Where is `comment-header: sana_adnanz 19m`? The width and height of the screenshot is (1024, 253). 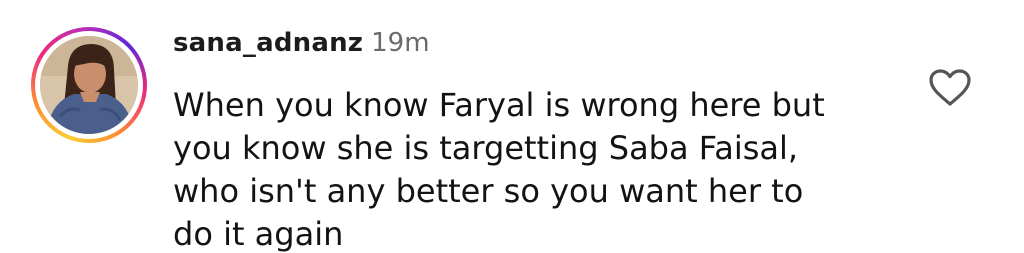
comment-header: sana_adnanz 19m is located at coordinates (301, 46).